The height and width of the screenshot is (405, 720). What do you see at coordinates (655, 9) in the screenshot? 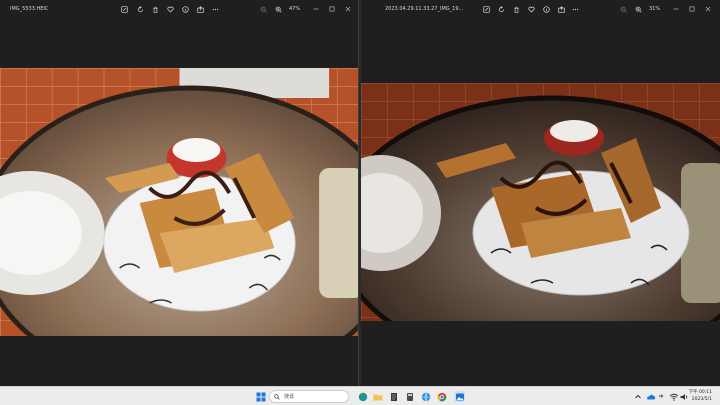
I see `zoom-level: 31%` at bounding box center [655, 9].